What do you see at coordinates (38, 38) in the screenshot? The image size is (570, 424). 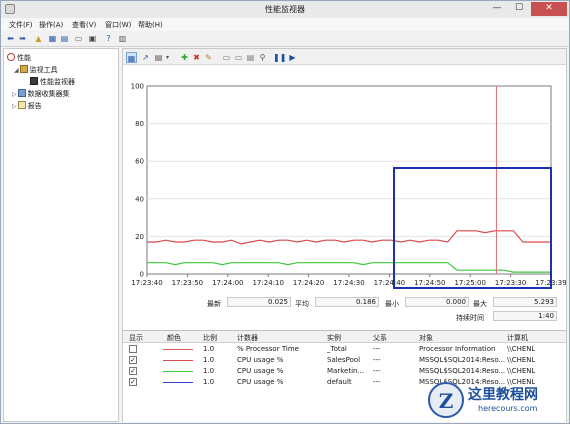 I see `up-folder-icon: ▲` at bounding box center [38, 38].